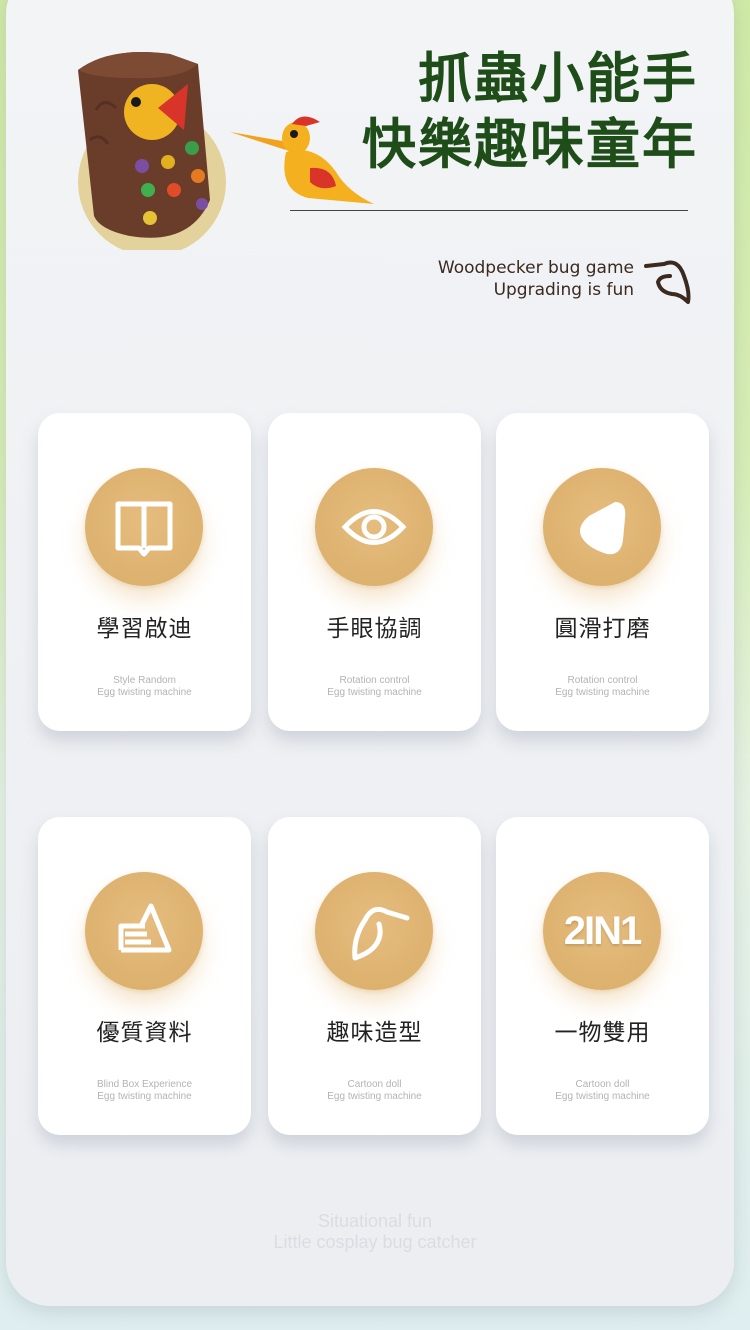 The width and height of the screenshot is (750, 1330). What do you see at coordinates (152, 151) in the screenshot?
I see `toy-stump-image` at bounding box center [152, 151].